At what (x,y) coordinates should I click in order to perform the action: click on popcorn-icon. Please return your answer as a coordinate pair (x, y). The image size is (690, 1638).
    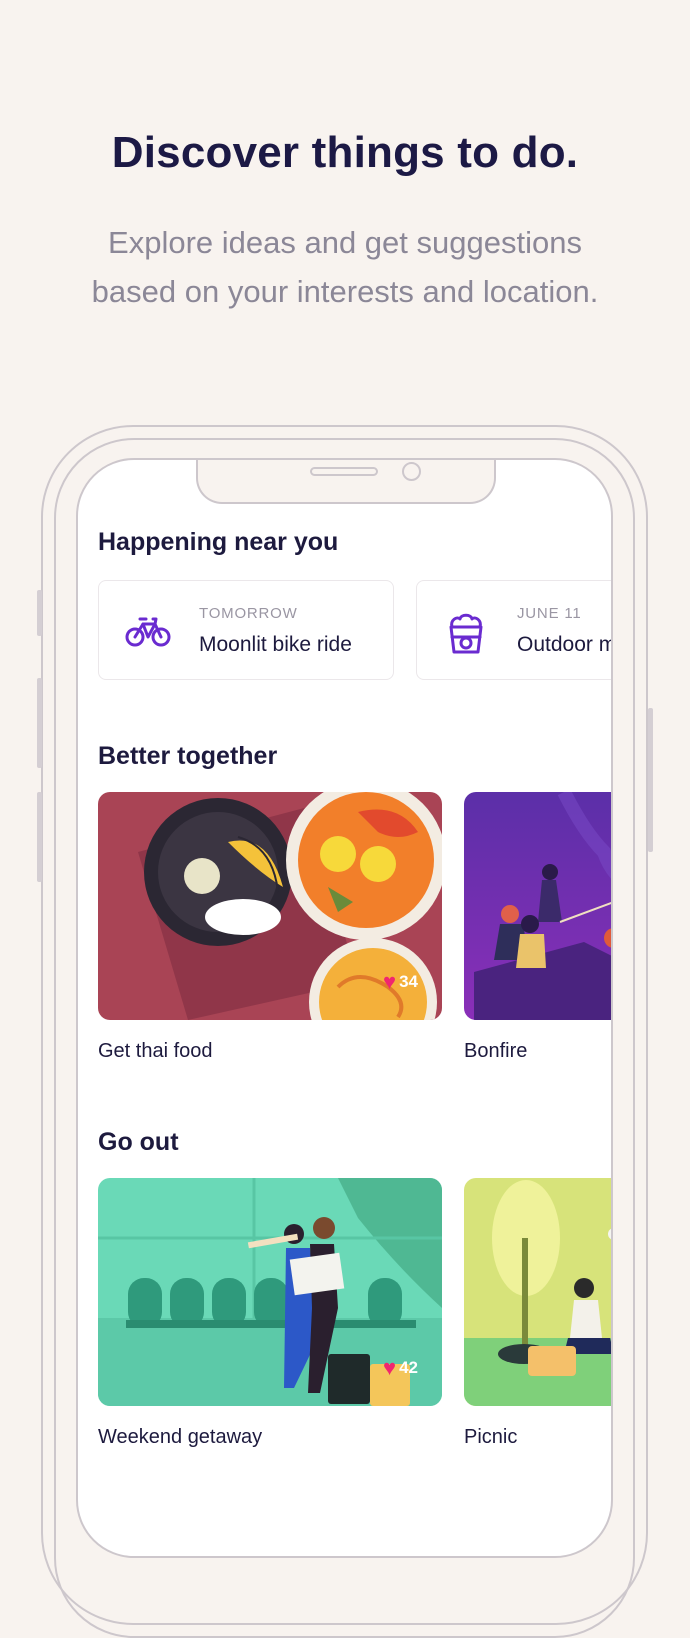
    Looking at the image, I should click on (466, 632).